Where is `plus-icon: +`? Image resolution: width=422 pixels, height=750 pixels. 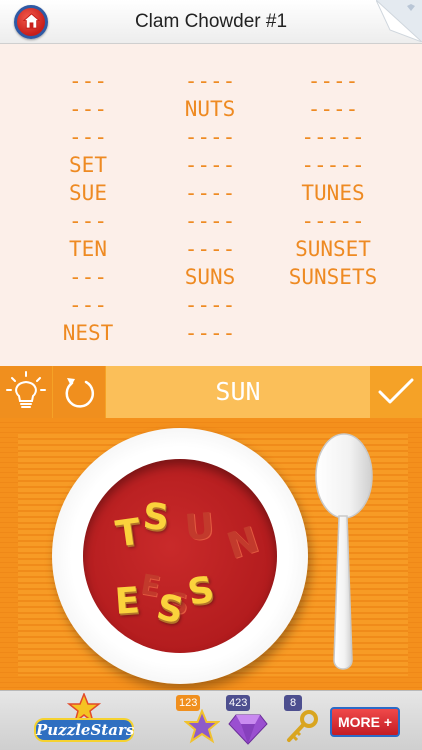 plus-icon: + is located at coordinates (388, 722).